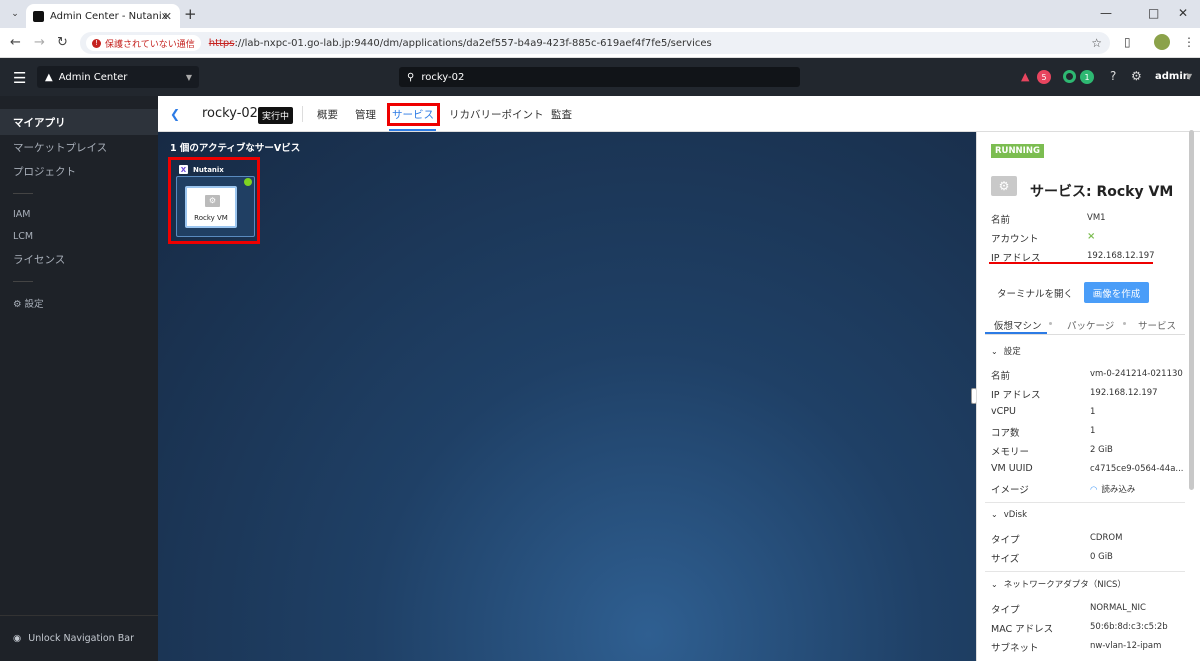  What do you see at coordinates (1016, 395) in the screenshot?
I see `vm-field-key: IP アドレス` at bounding box center [1016, 395].